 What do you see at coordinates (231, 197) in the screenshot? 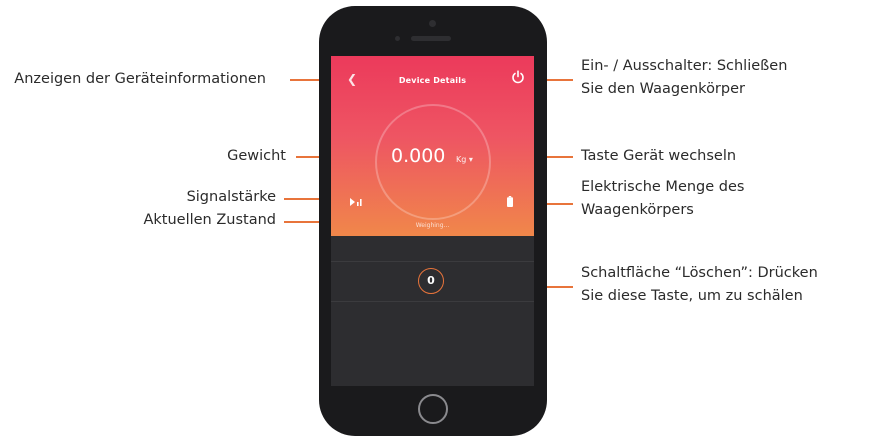
I see `callout-signal: Signalstärke` at bounding box center [231, 197].